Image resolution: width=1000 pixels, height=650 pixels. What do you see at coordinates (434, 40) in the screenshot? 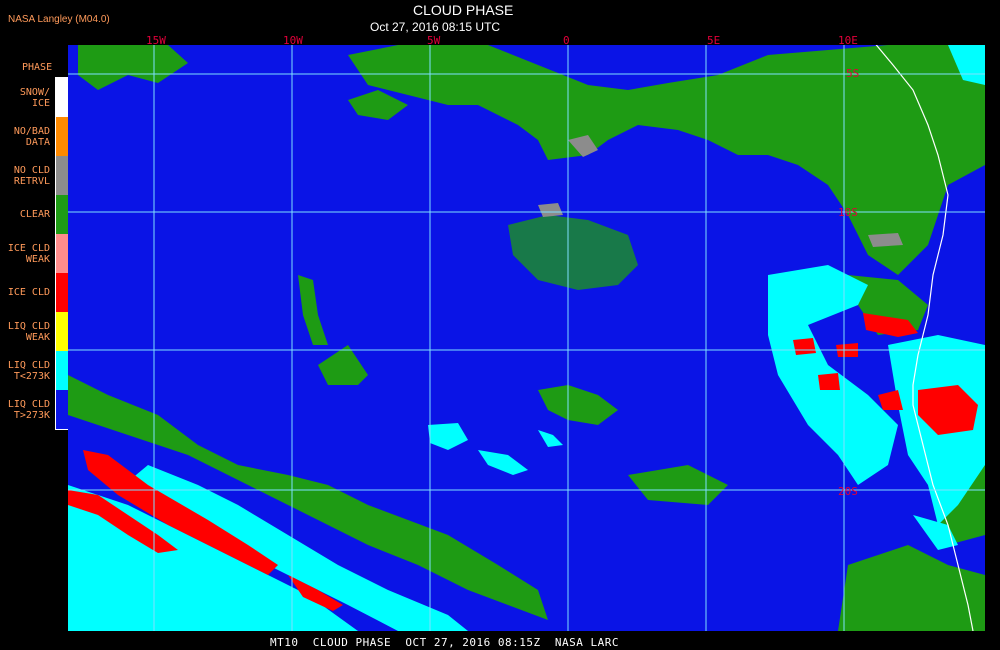
I see `lon-label-5w: 5W` at bounding box center [434, 40].